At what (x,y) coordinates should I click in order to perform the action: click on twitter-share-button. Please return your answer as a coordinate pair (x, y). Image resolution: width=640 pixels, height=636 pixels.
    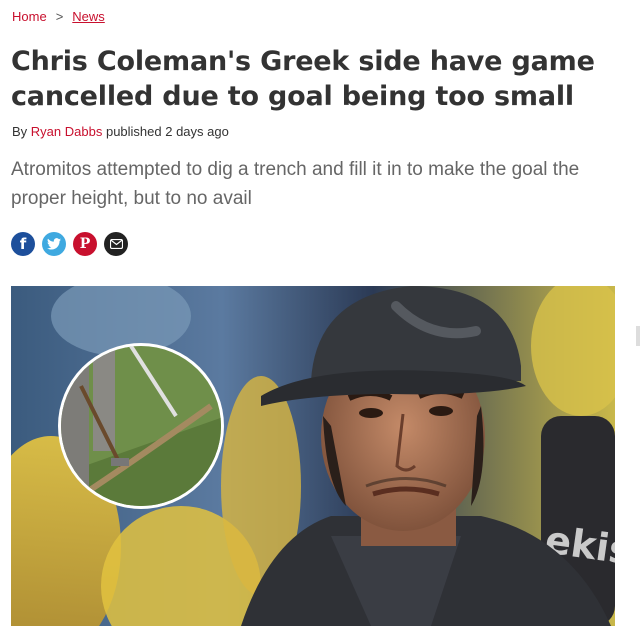
    Looking at the image, I should click on (54, 244).